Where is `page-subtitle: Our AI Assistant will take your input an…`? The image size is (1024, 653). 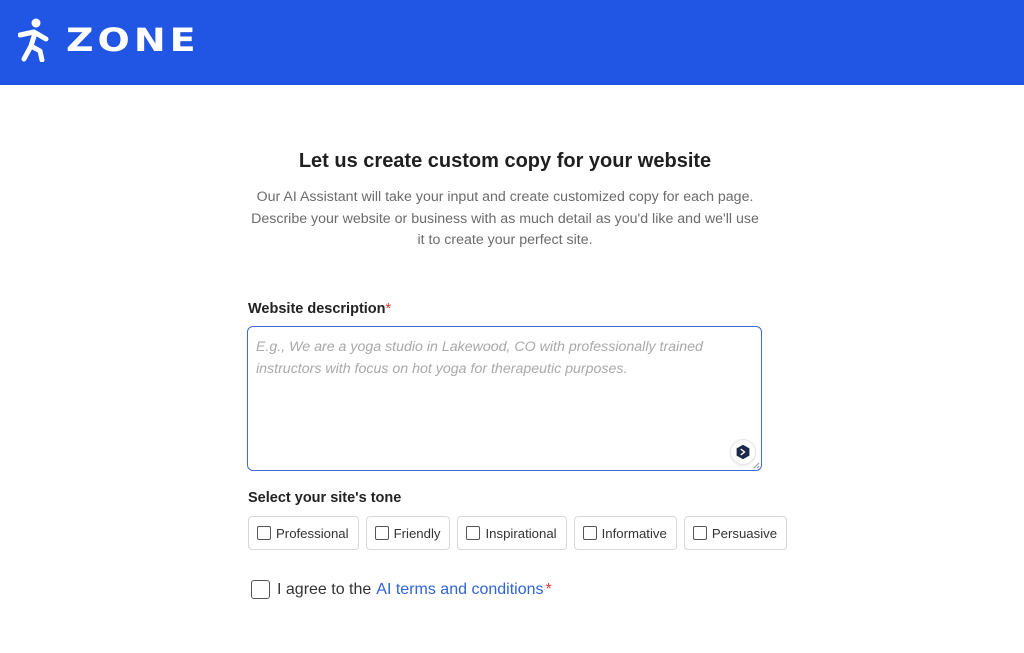 page-subtitle: Our AI Assistant will take your input an… is located at coordinates (505, 218).